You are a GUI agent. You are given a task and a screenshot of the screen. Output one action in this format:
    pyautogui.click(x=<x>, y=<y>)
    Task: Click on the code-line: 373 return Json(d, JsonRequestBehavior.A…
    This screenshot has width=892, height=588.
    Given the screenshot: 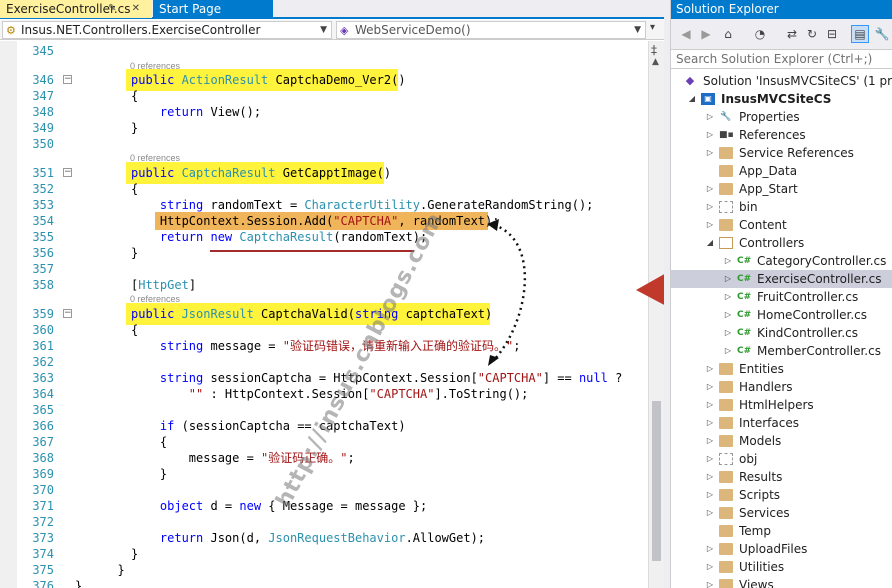 What is the action you would take?
    pyautogui.click(x=324, y=538)
    